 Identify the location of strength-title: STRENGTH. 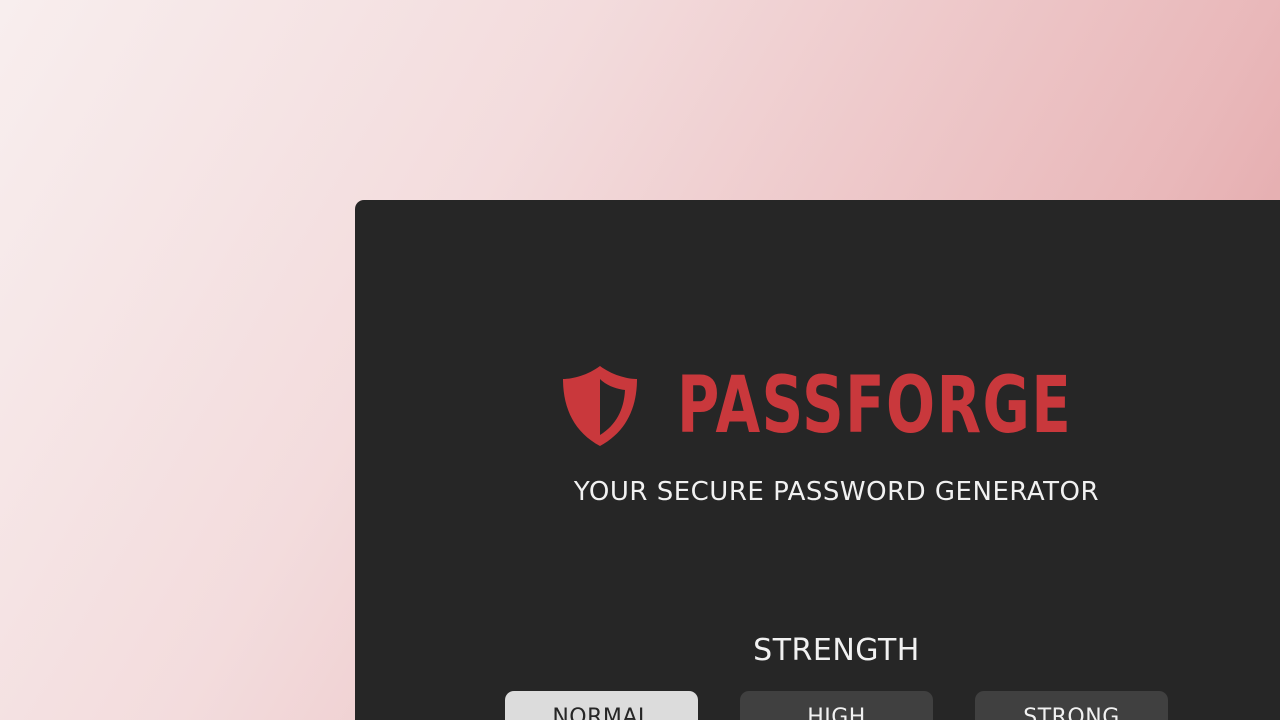
(836, 650).